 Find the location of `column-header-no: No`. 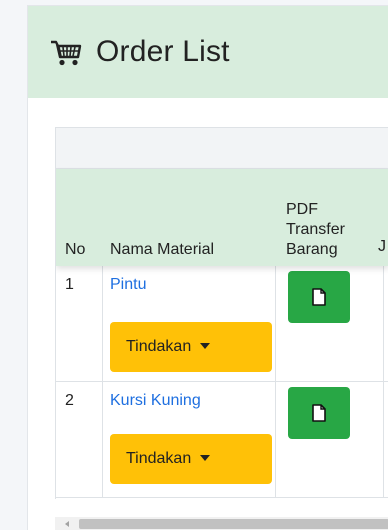

column-header-no: No is located at coordinates (75, 249).